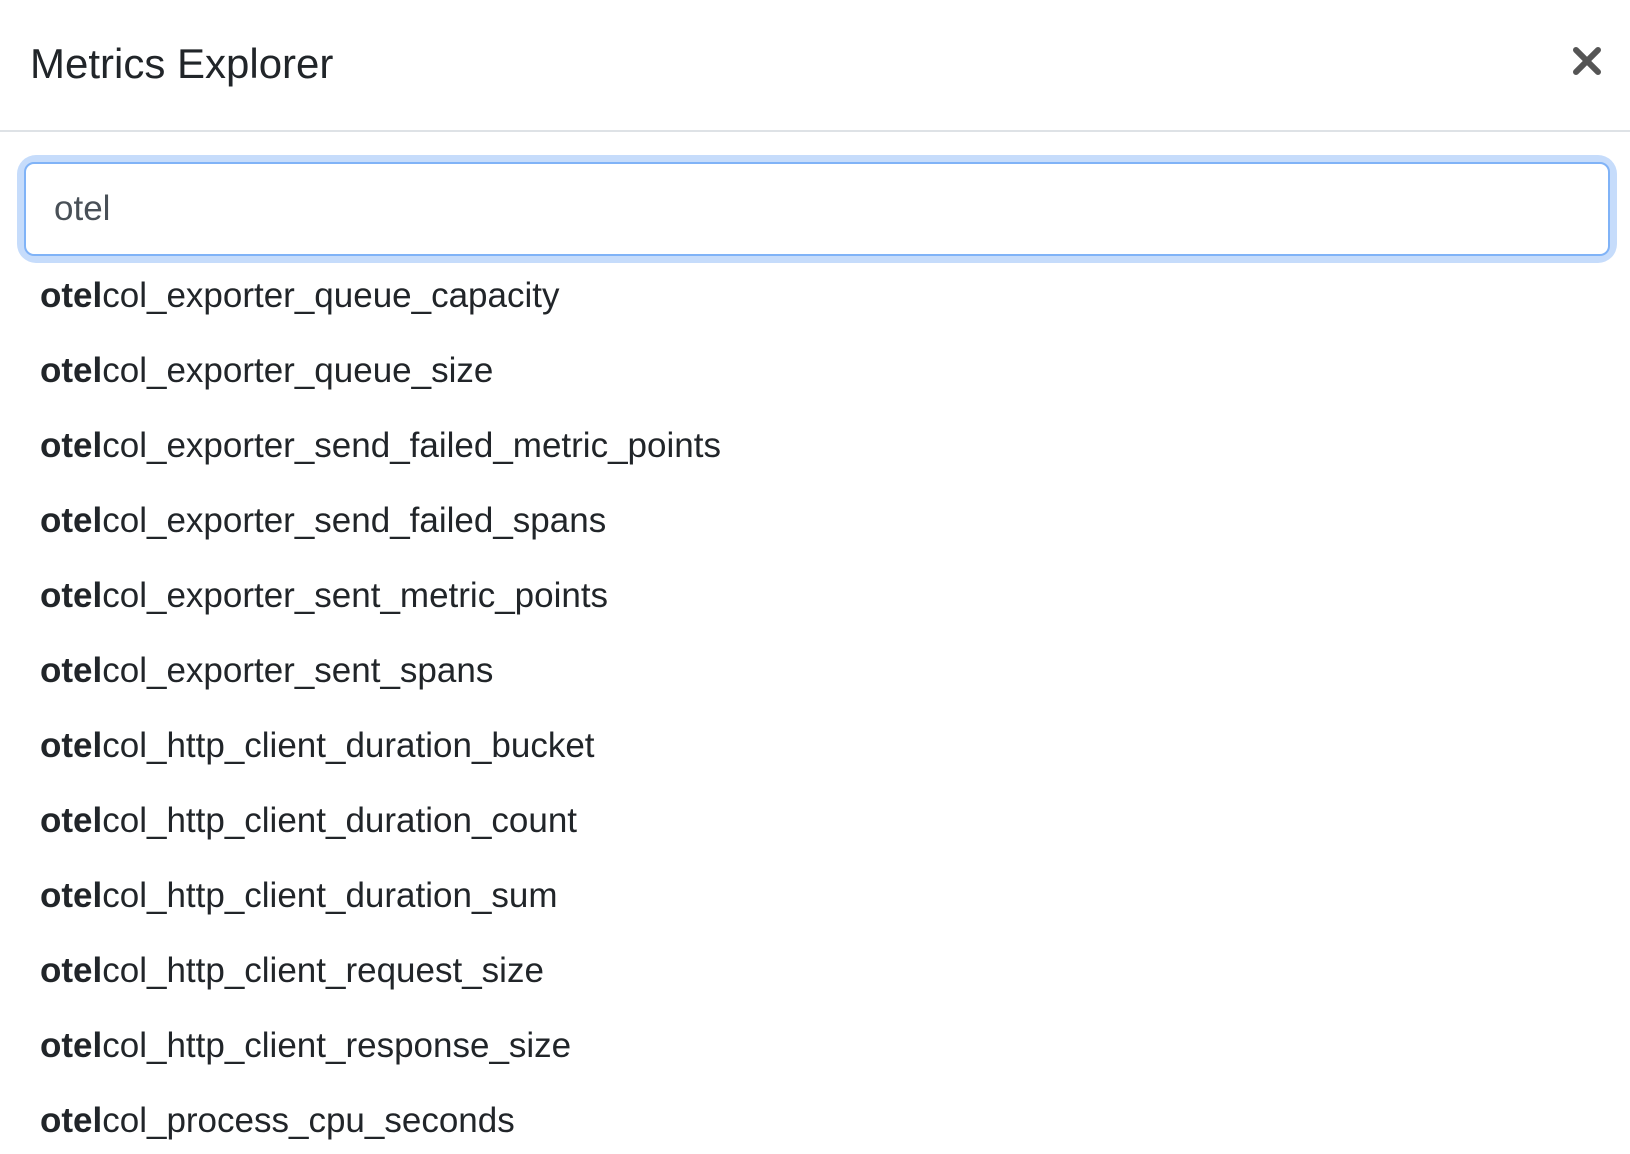 The height and width of the screenshot is (1154, 1630). I want to click on result-rest-text: col_http_client_request_size, so click(323, 970).